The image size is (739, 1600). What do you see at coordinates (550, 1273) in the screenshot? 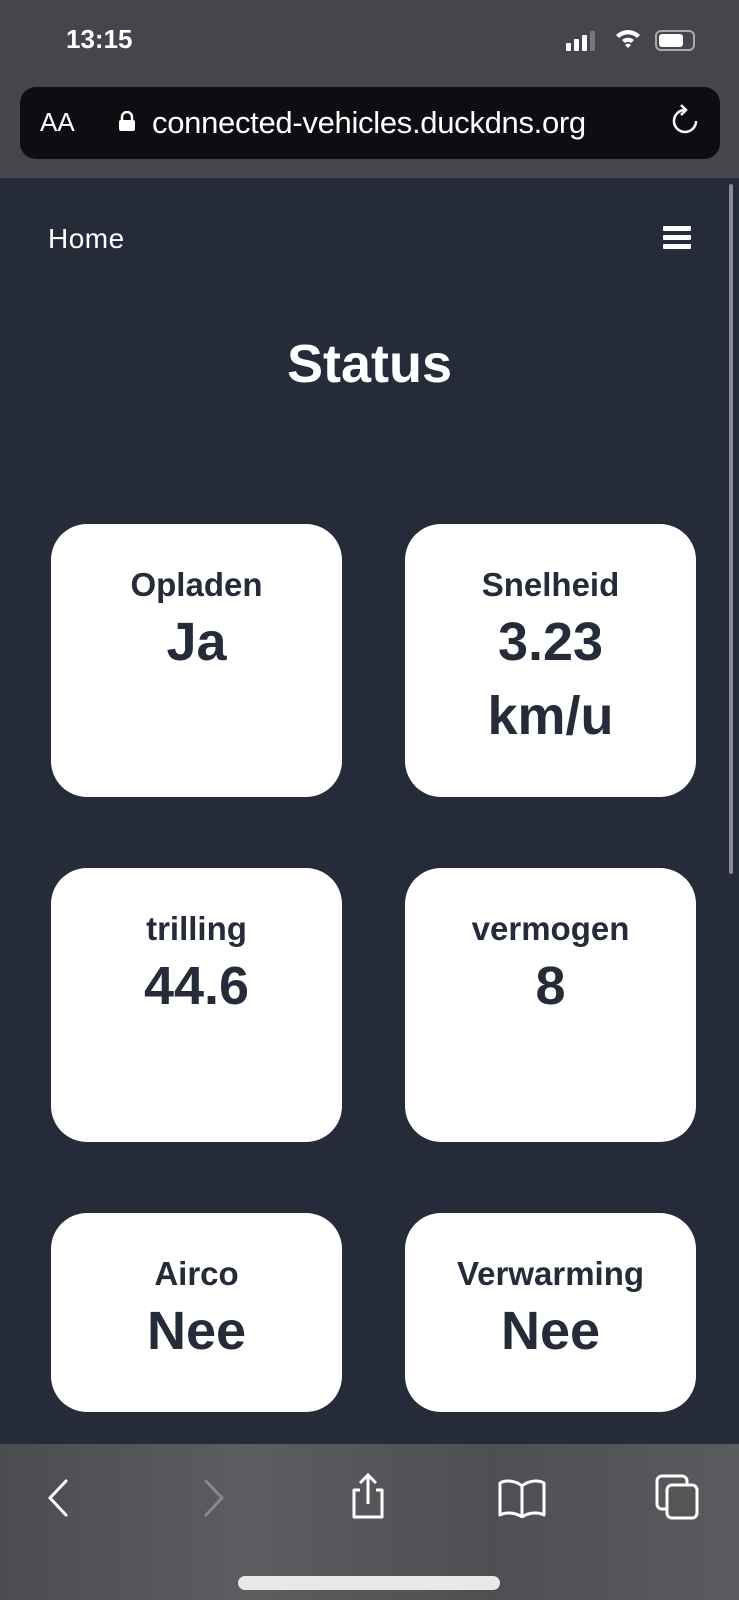
I see `card-label: Verwarming` at bounding box center [550, 1273].